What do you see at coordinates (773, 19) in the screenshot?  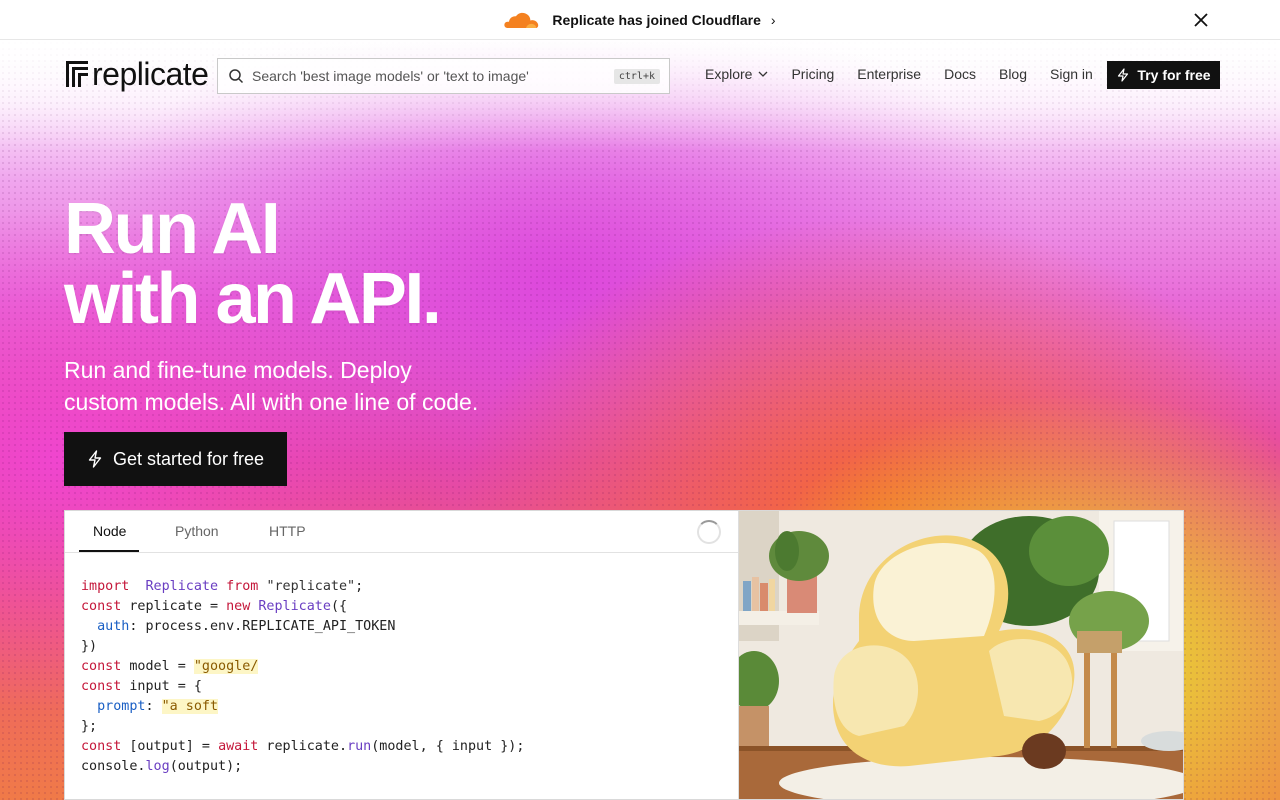 I see `chevron-right-icon: ›` at bounding box center [773, 19].